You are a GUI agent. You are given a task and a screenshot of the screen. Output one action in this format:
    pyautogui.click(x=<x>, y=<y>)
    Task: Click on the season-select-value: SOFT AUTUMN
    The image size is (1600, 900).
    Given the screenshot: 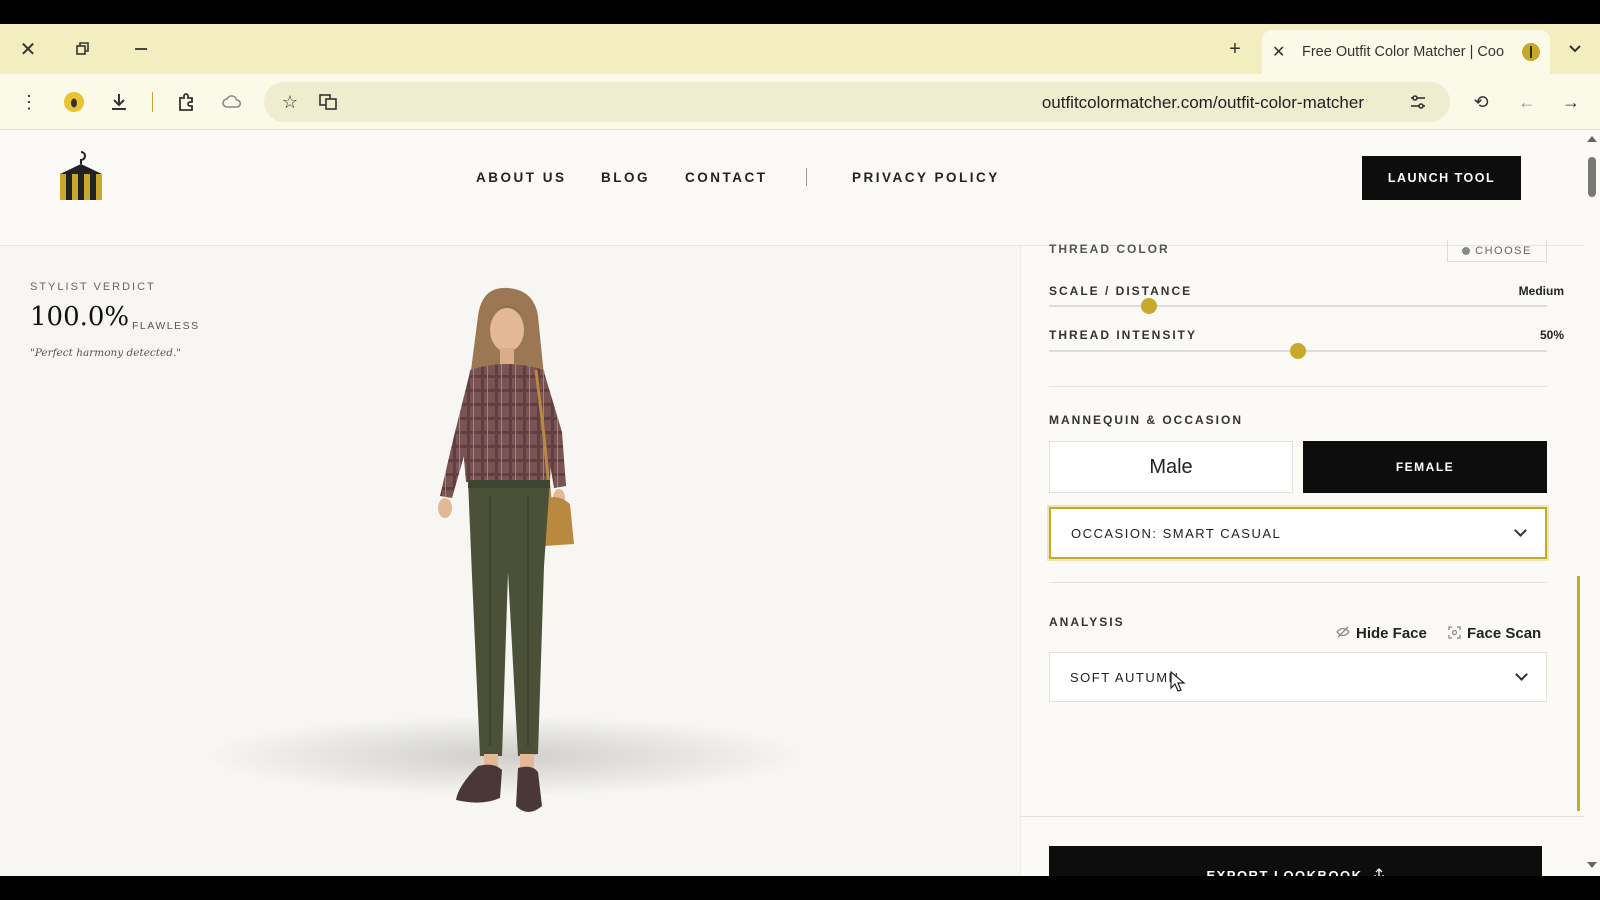 What is the action you would take?
    pyautogui.click(x=1125, y=677)
    